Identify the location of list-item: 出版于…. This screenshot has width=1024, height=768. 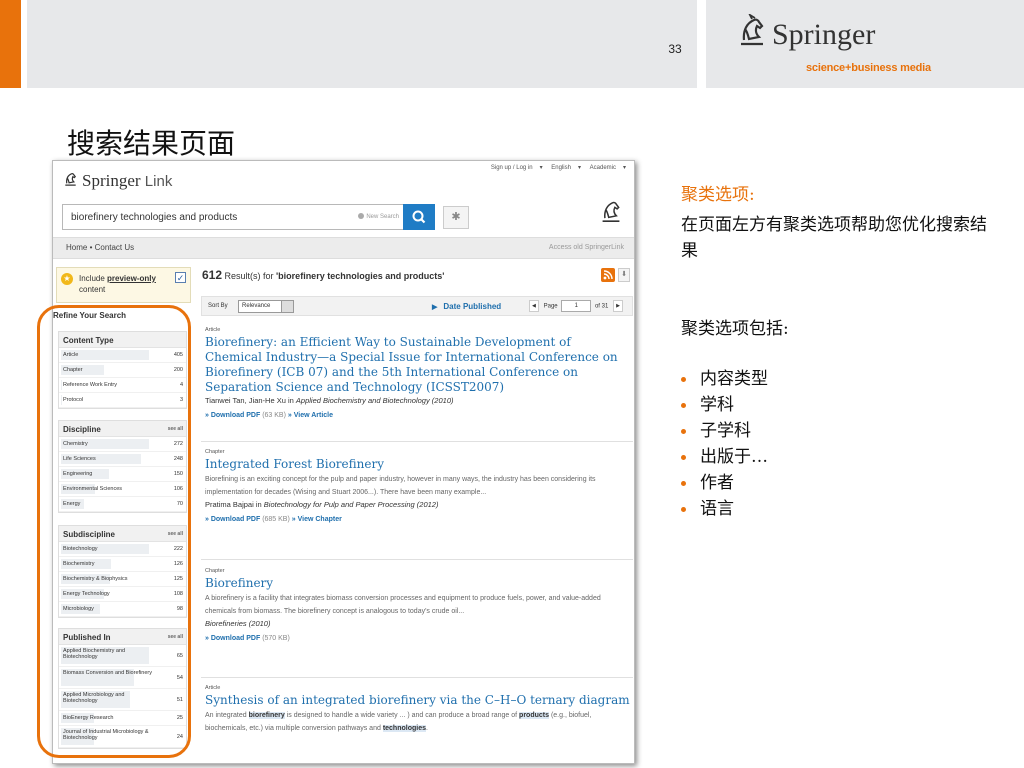
(724, 457).